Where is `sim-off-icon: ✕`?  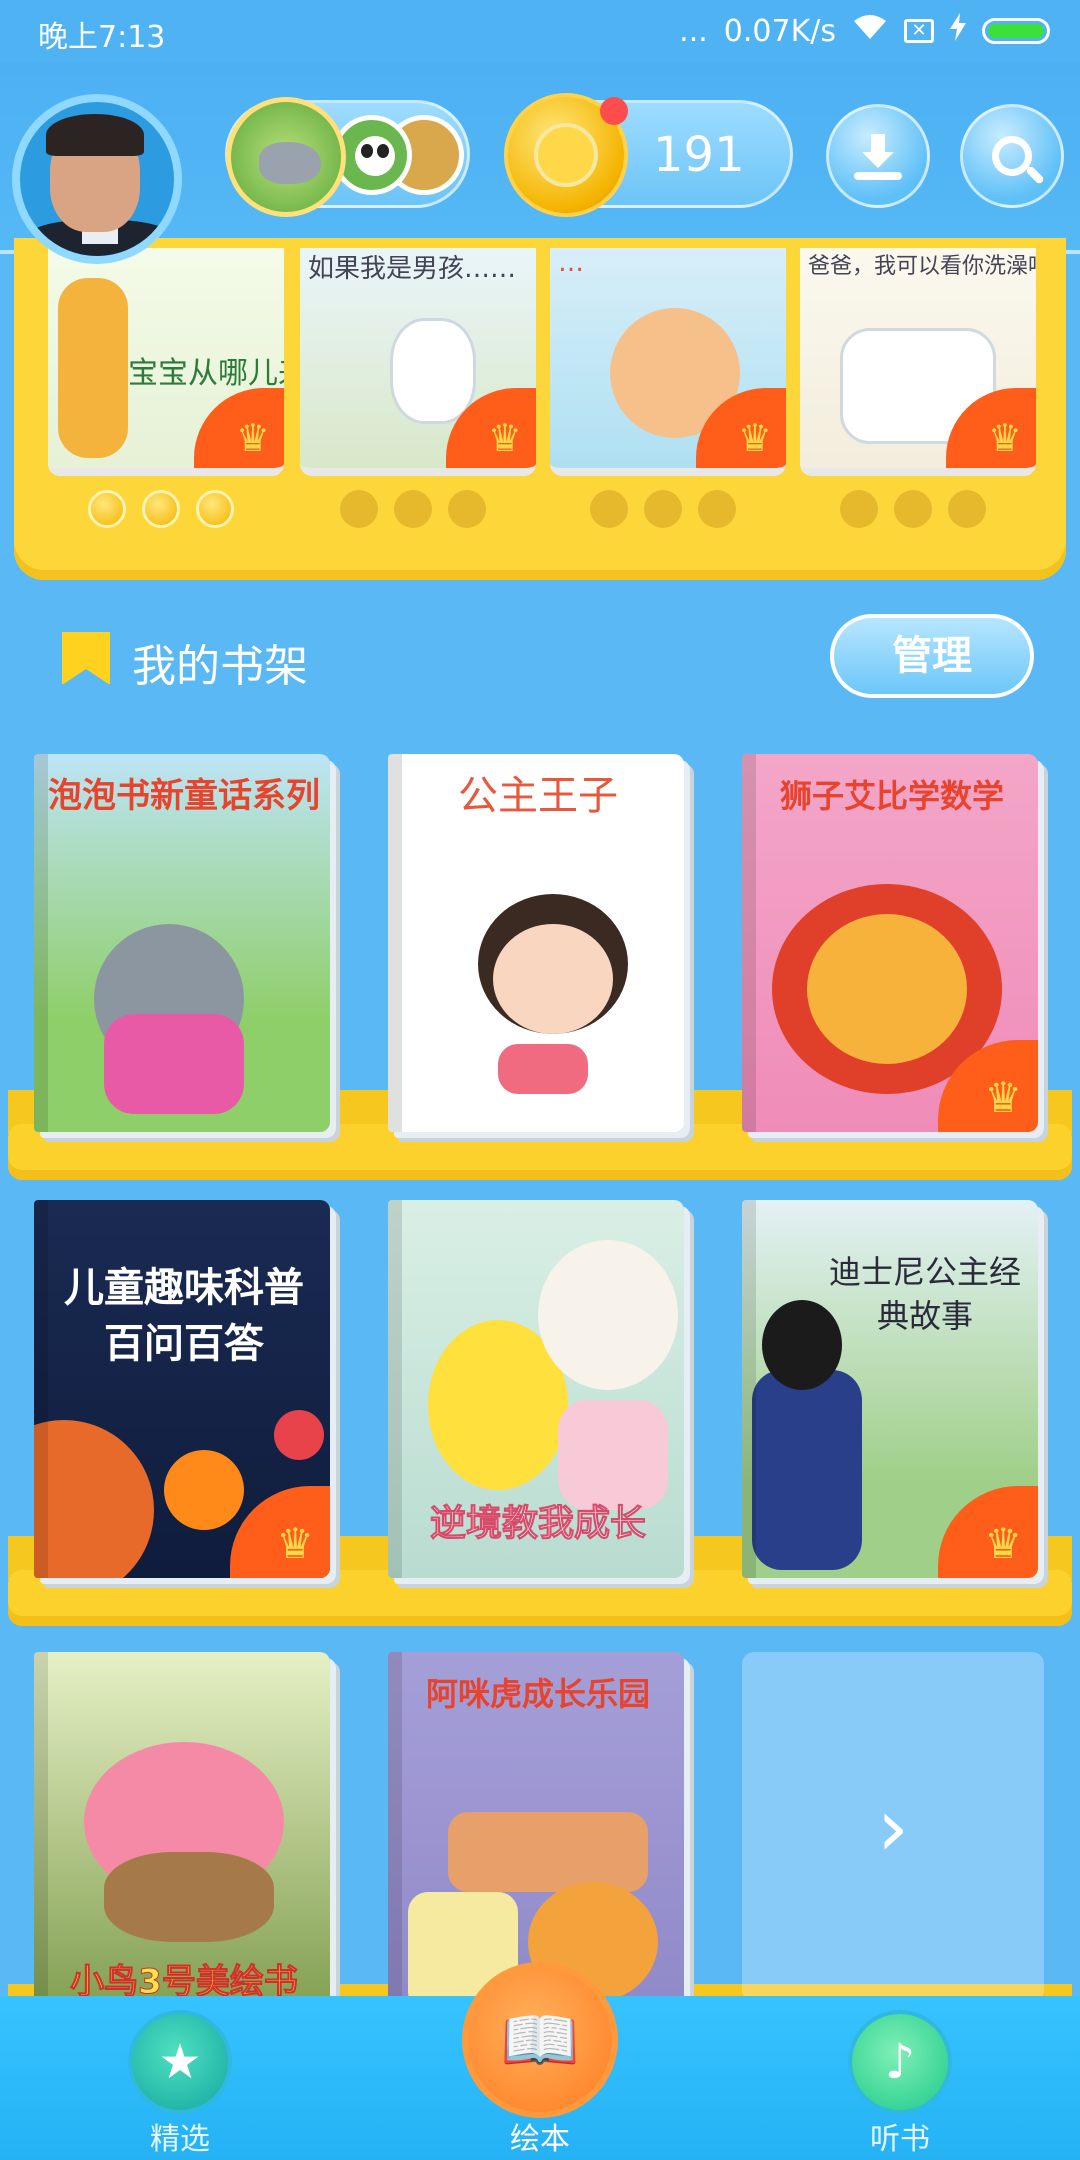
sim-off-icon: ✕ is located at coordinates (919, 31).